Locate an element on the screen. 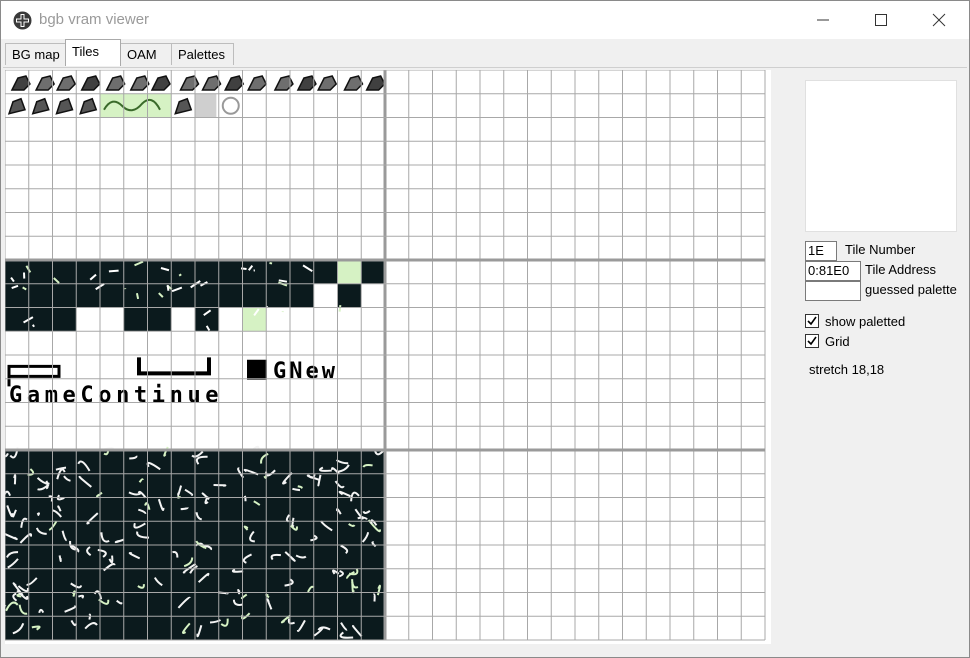 The image size is (970, 658). tile-address-field: 0:81E0 is located at coordinates (833, 271).